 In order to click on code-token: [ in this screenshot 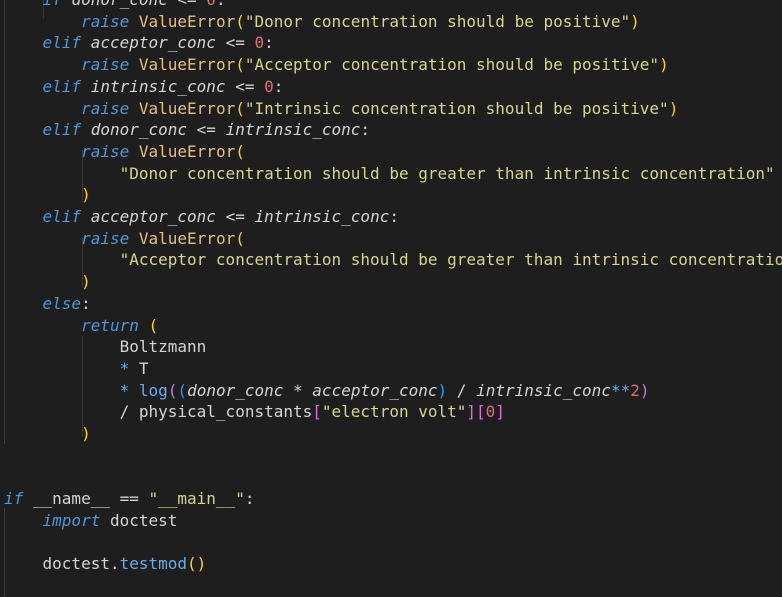, I will do `click(481, 412)`.